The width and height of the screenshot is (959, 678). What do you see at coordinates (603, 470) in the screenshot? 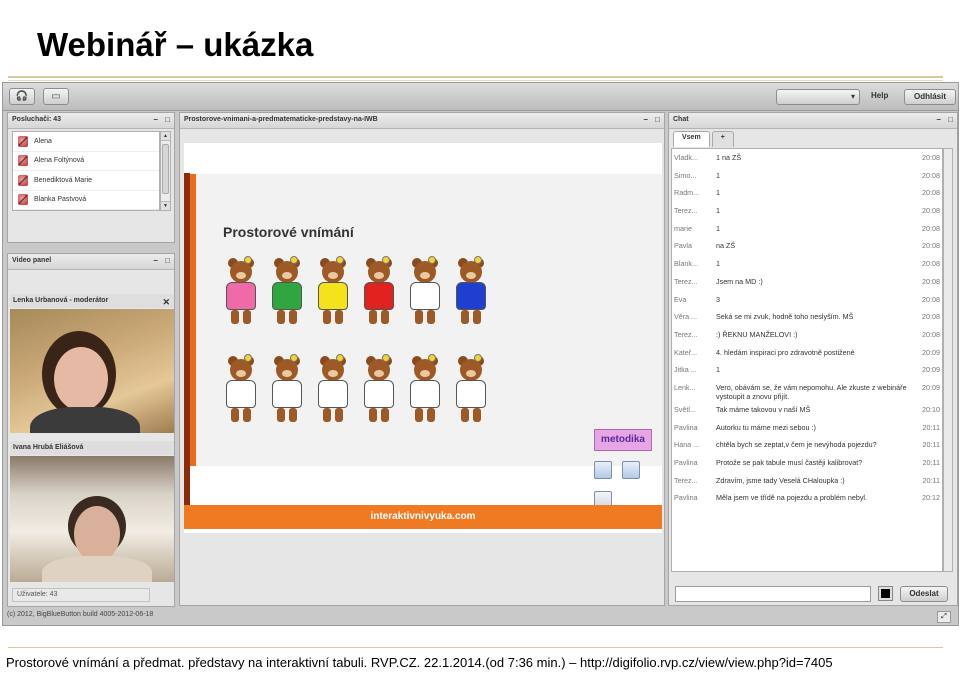
I see `pointer-tool-icon` at bounding box center [603, 470].